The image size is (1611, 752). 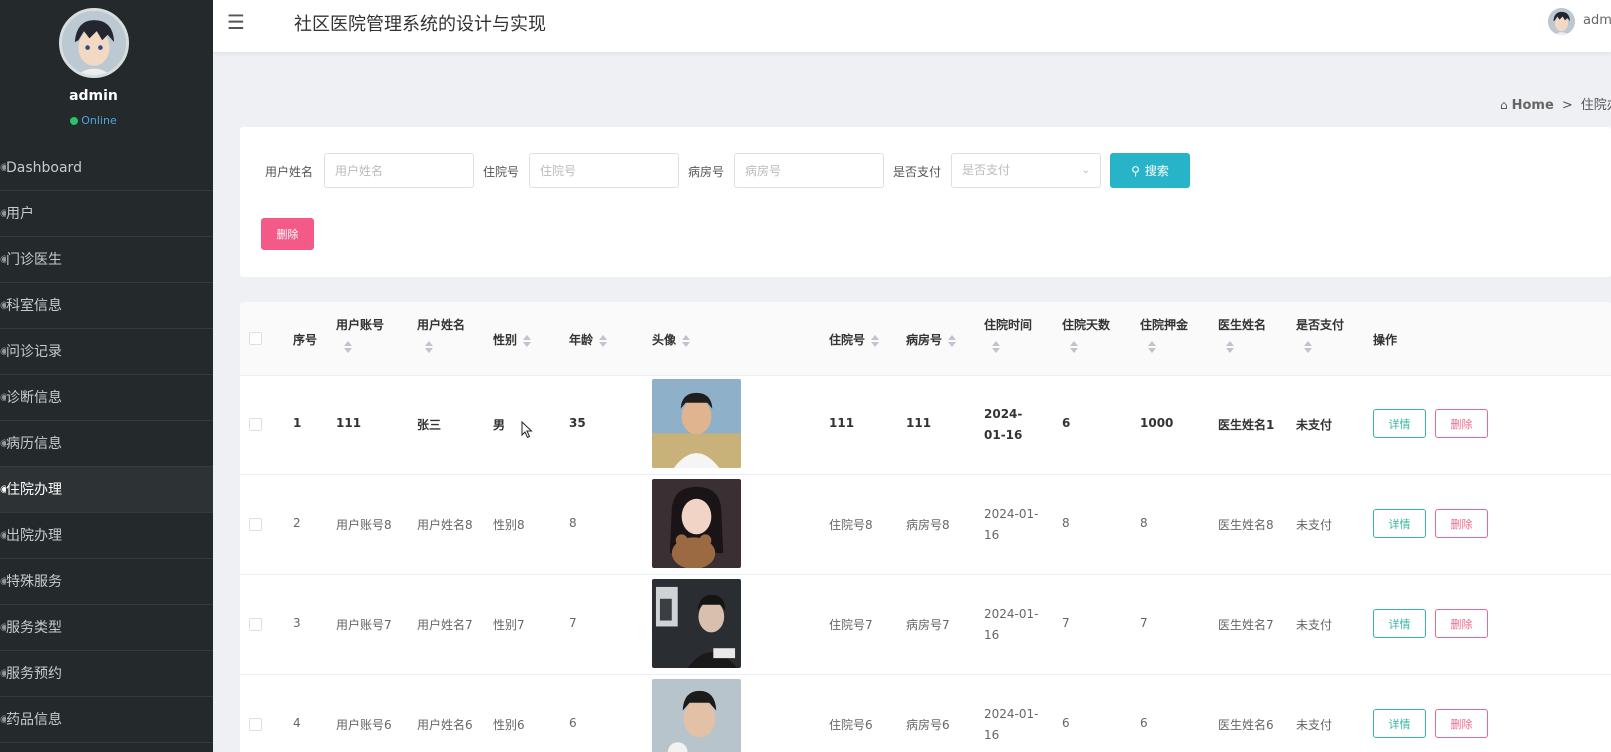 I want to click on sidebar-item-0: ◉Dashboard, so click(x=106, y=168).